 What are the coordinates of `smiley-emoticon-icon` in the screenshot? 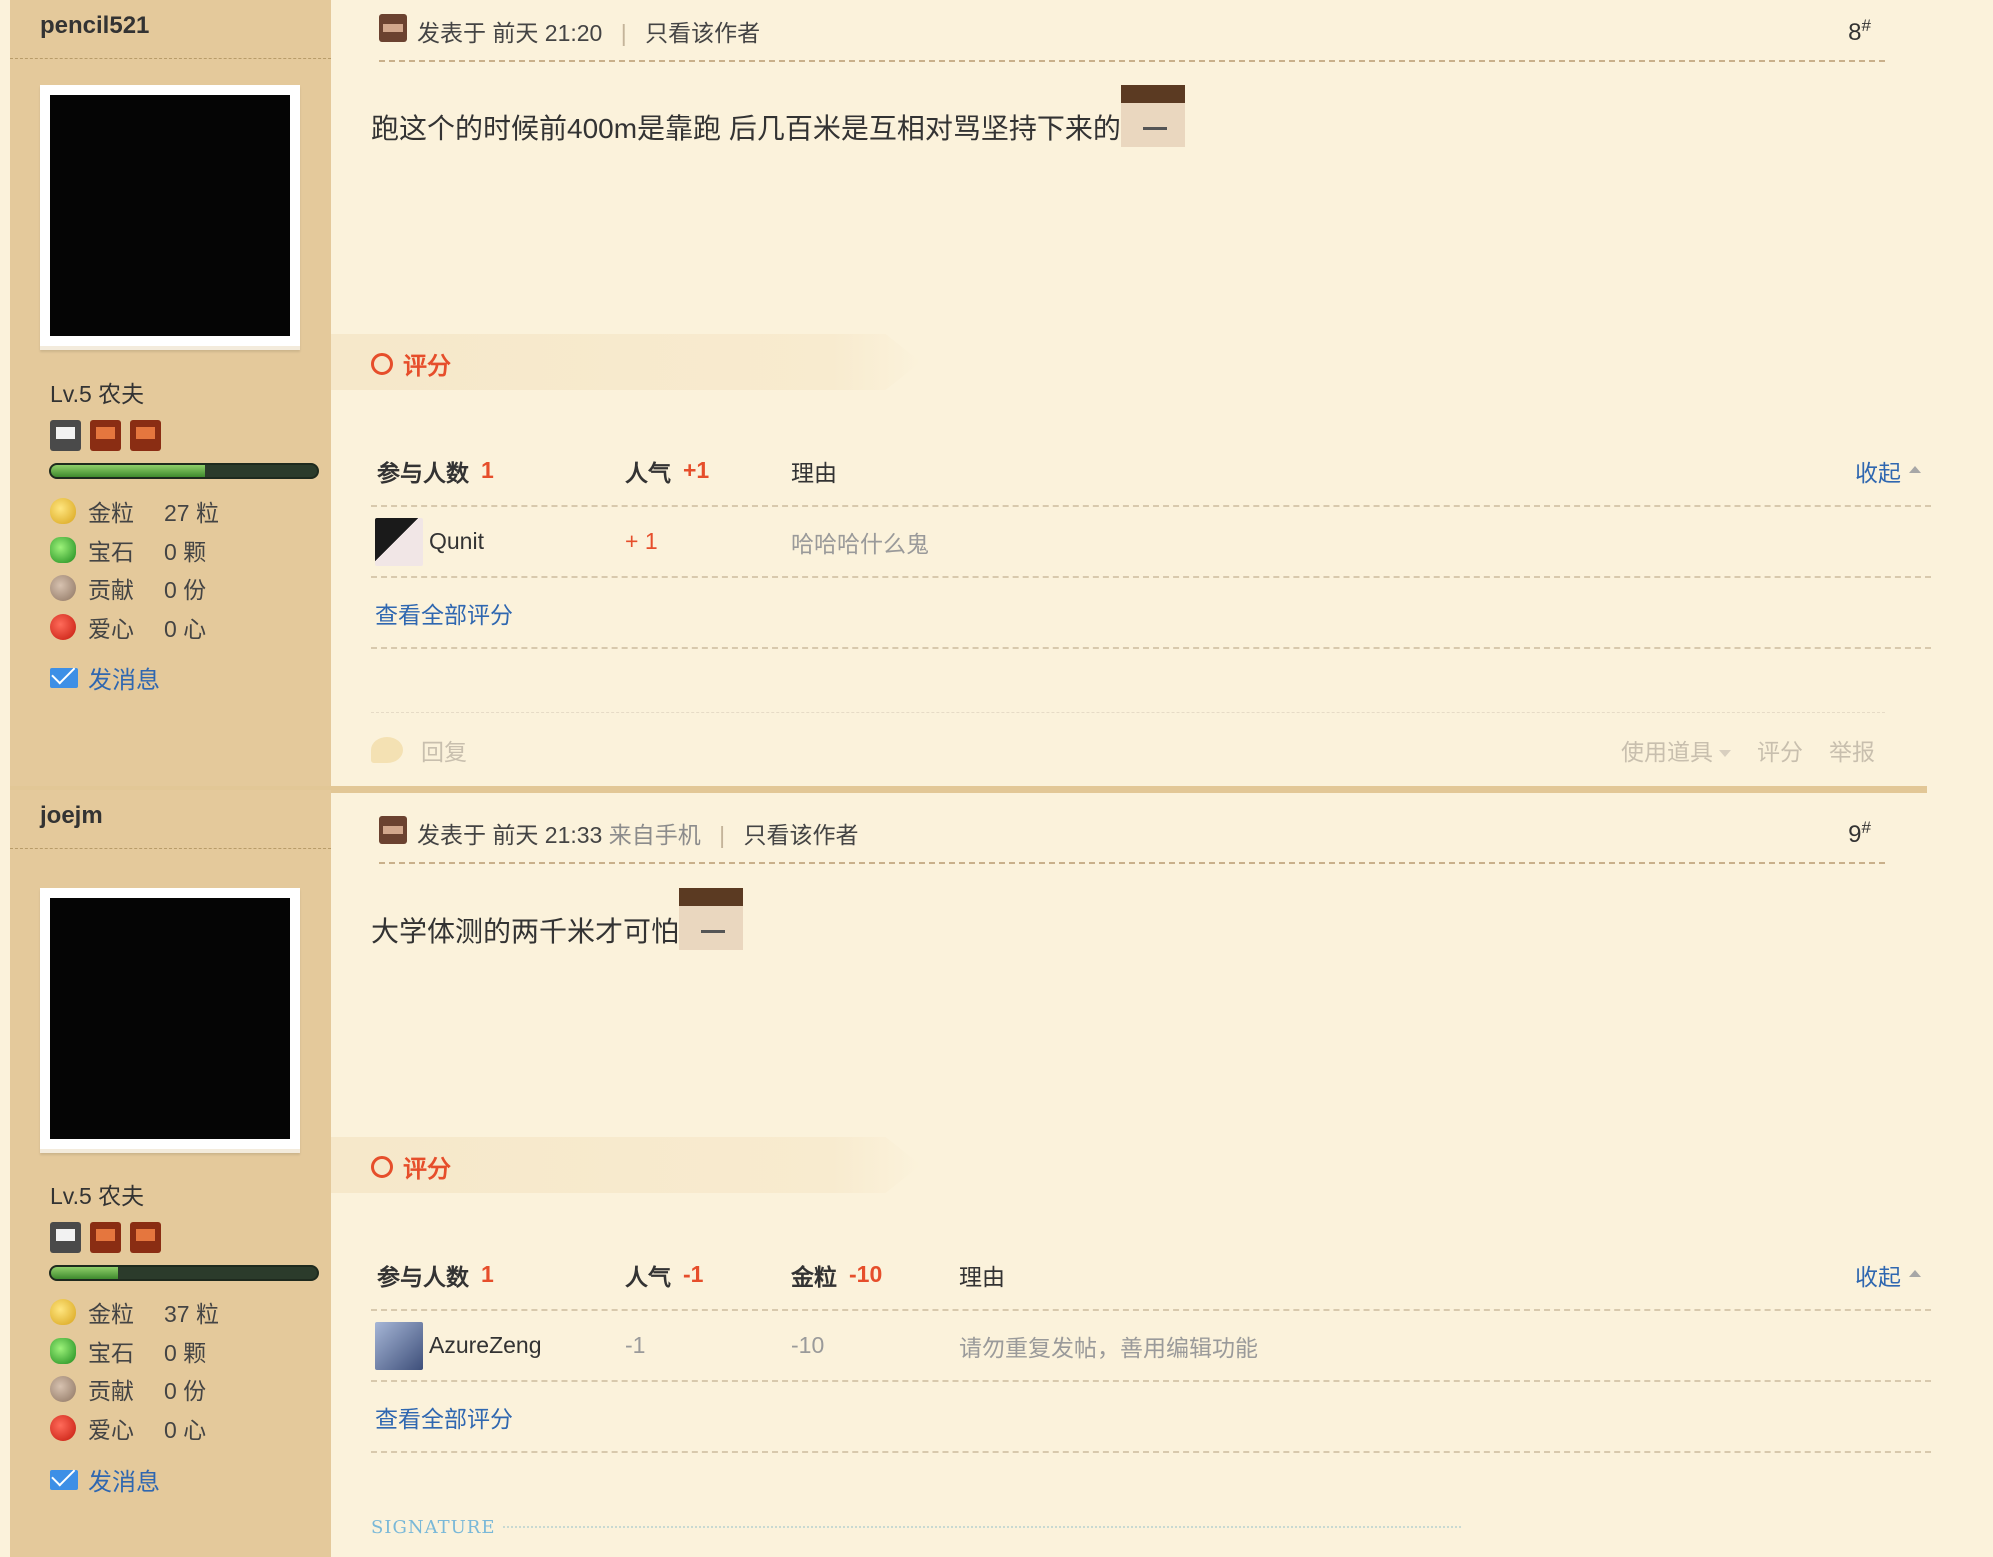 It's located at (711, 919).